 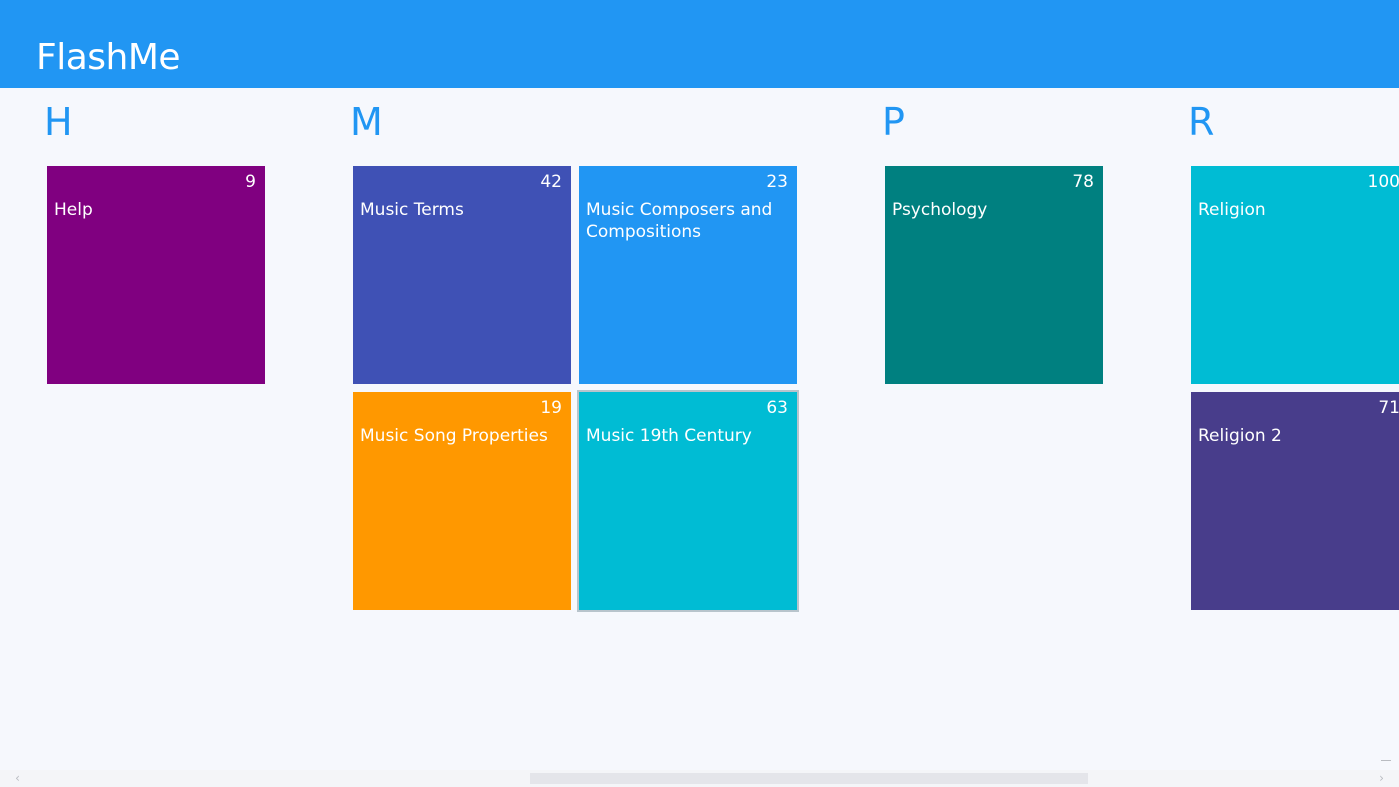 I want to click on card-count: 71, so click(x=1388, y=408).